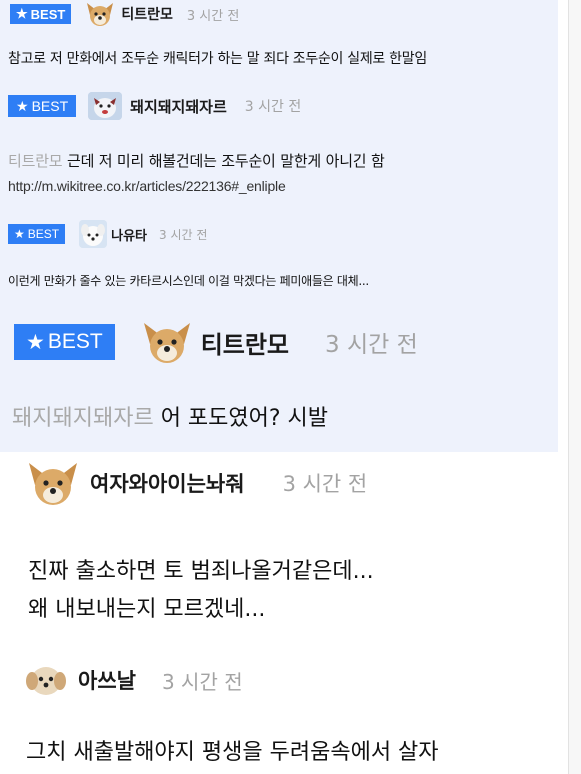 This screenshot has height=774, width=581. What do you see at coordinates (167, 483) in the screenshot?
I see `nickname-link: 여자와아이는놔줘` at bounding box center [167, 483].